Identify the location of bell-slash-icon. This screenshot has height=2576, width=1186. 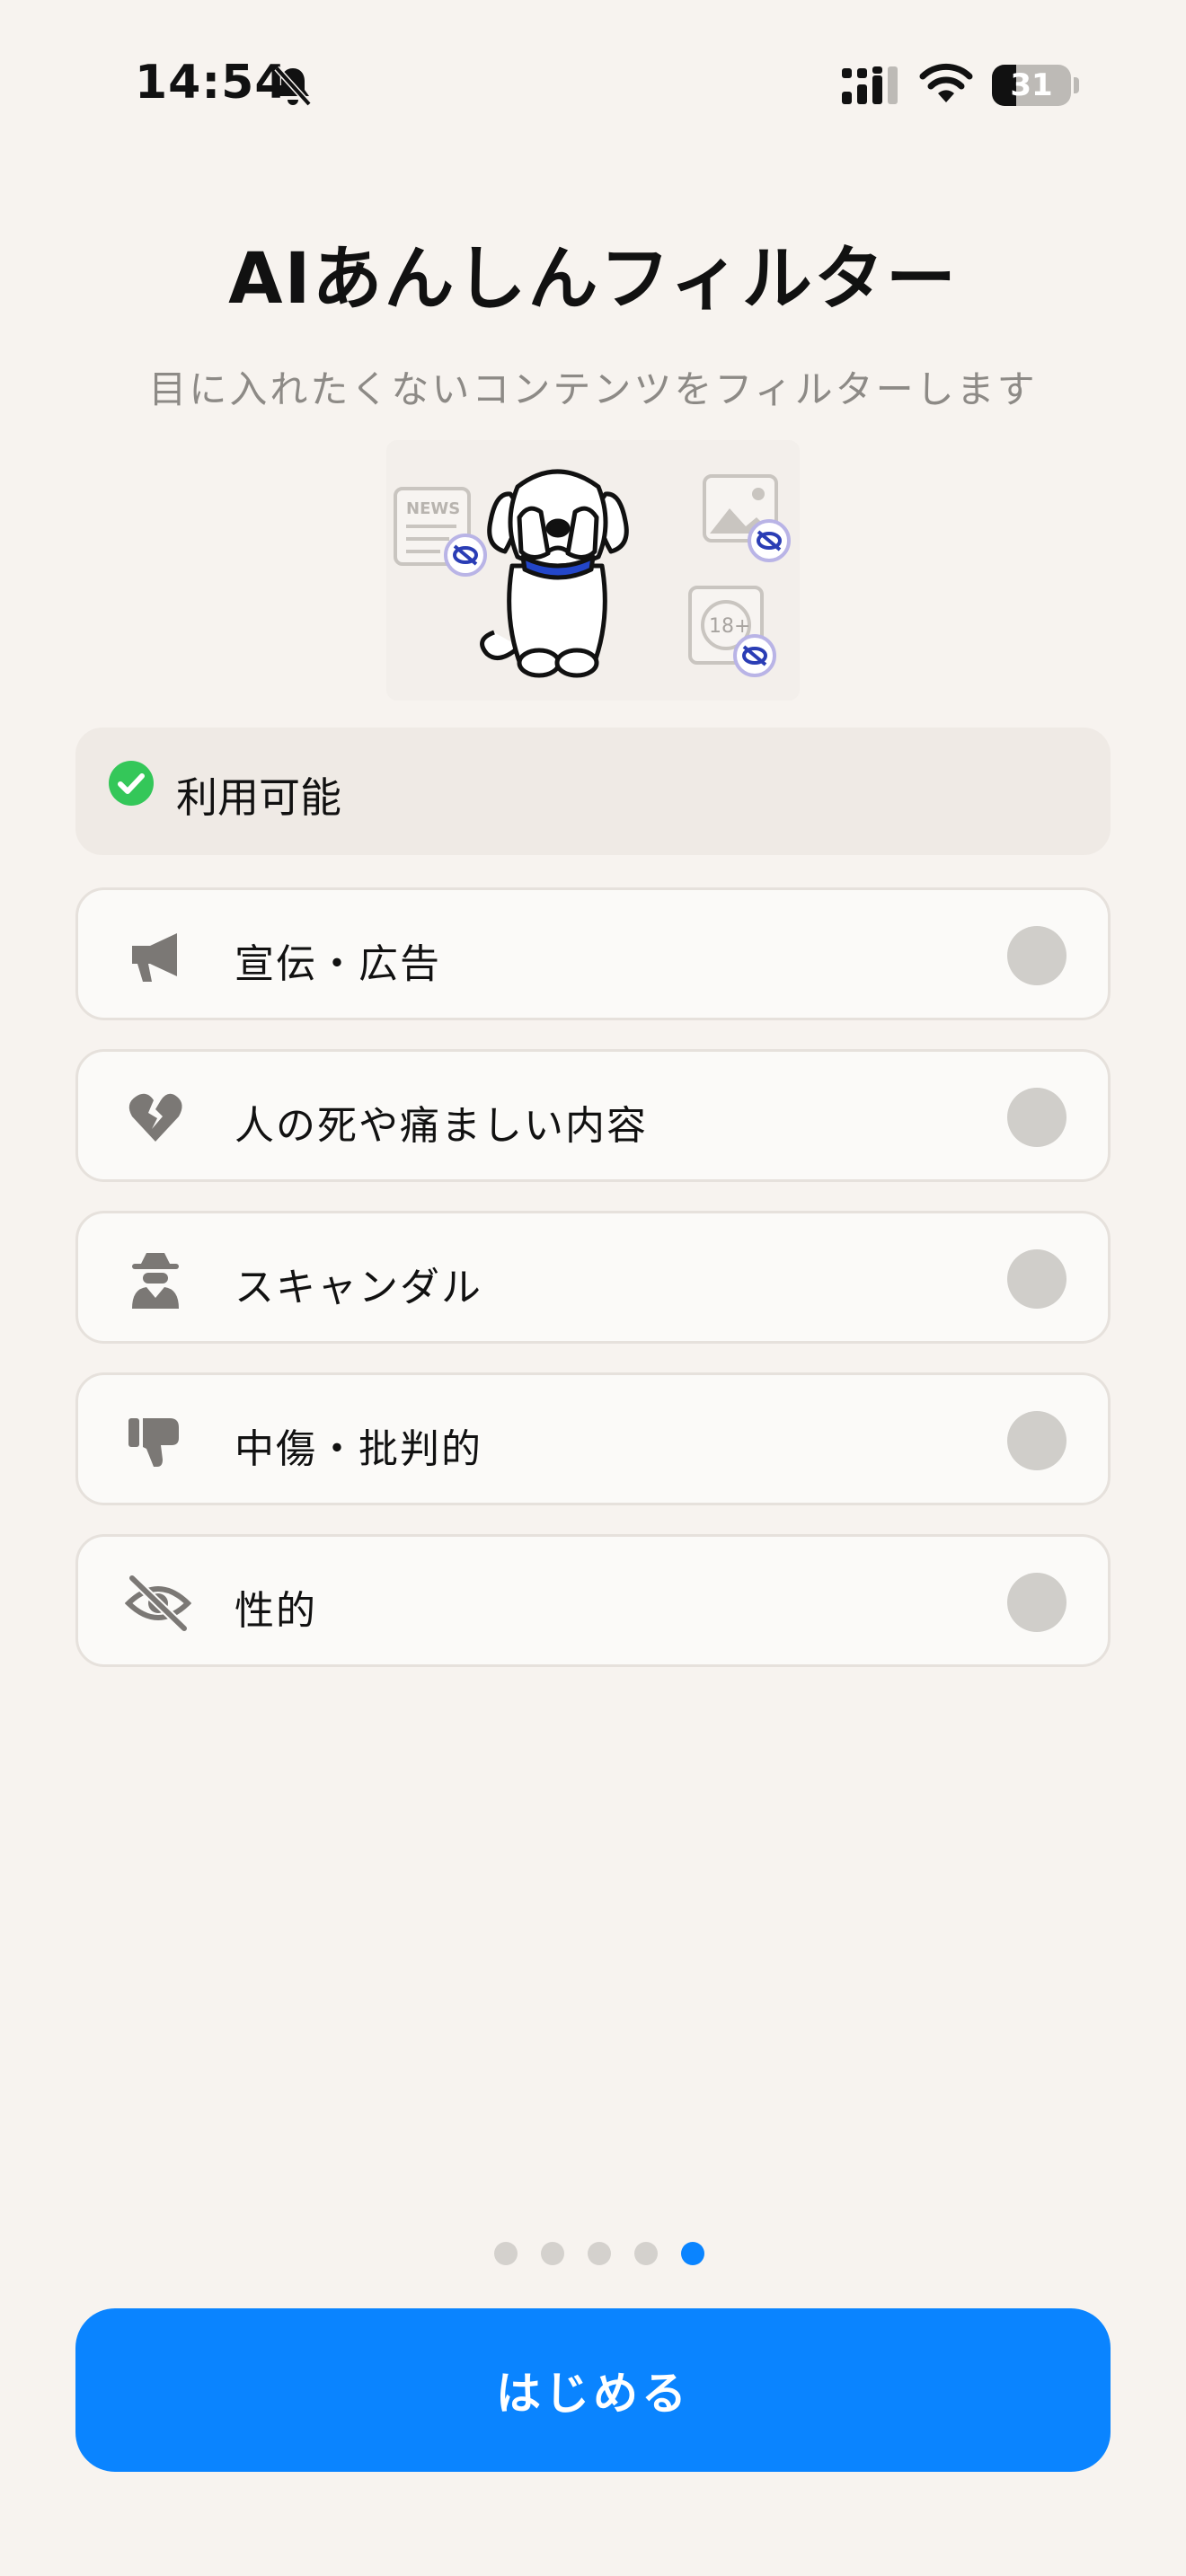
(293, 88).